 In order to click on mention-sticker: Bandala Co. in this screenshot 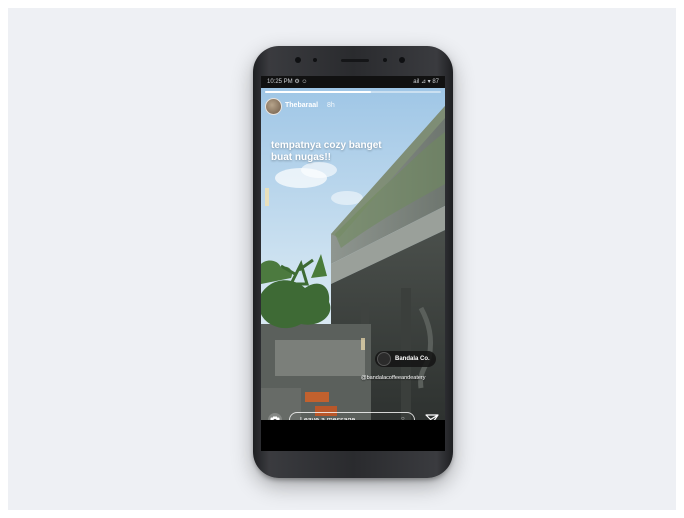, I will do `click(405, 359)`.